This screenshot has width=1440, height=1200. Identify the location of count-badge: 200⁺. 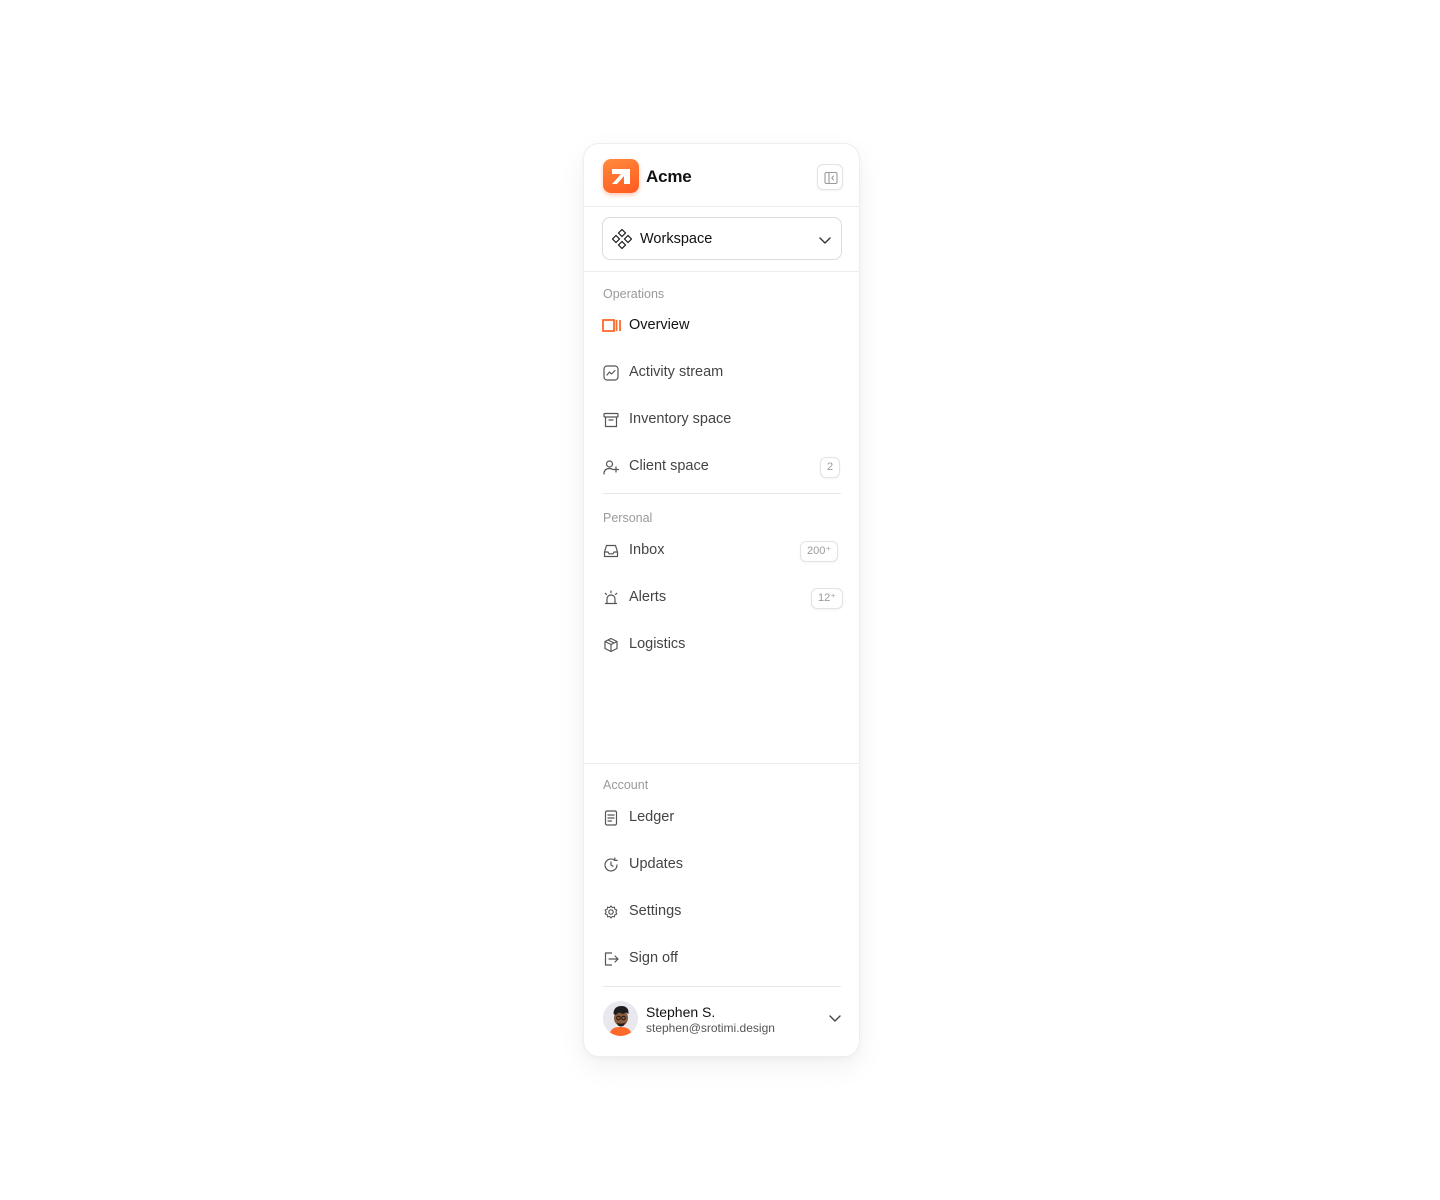
(819, 551).